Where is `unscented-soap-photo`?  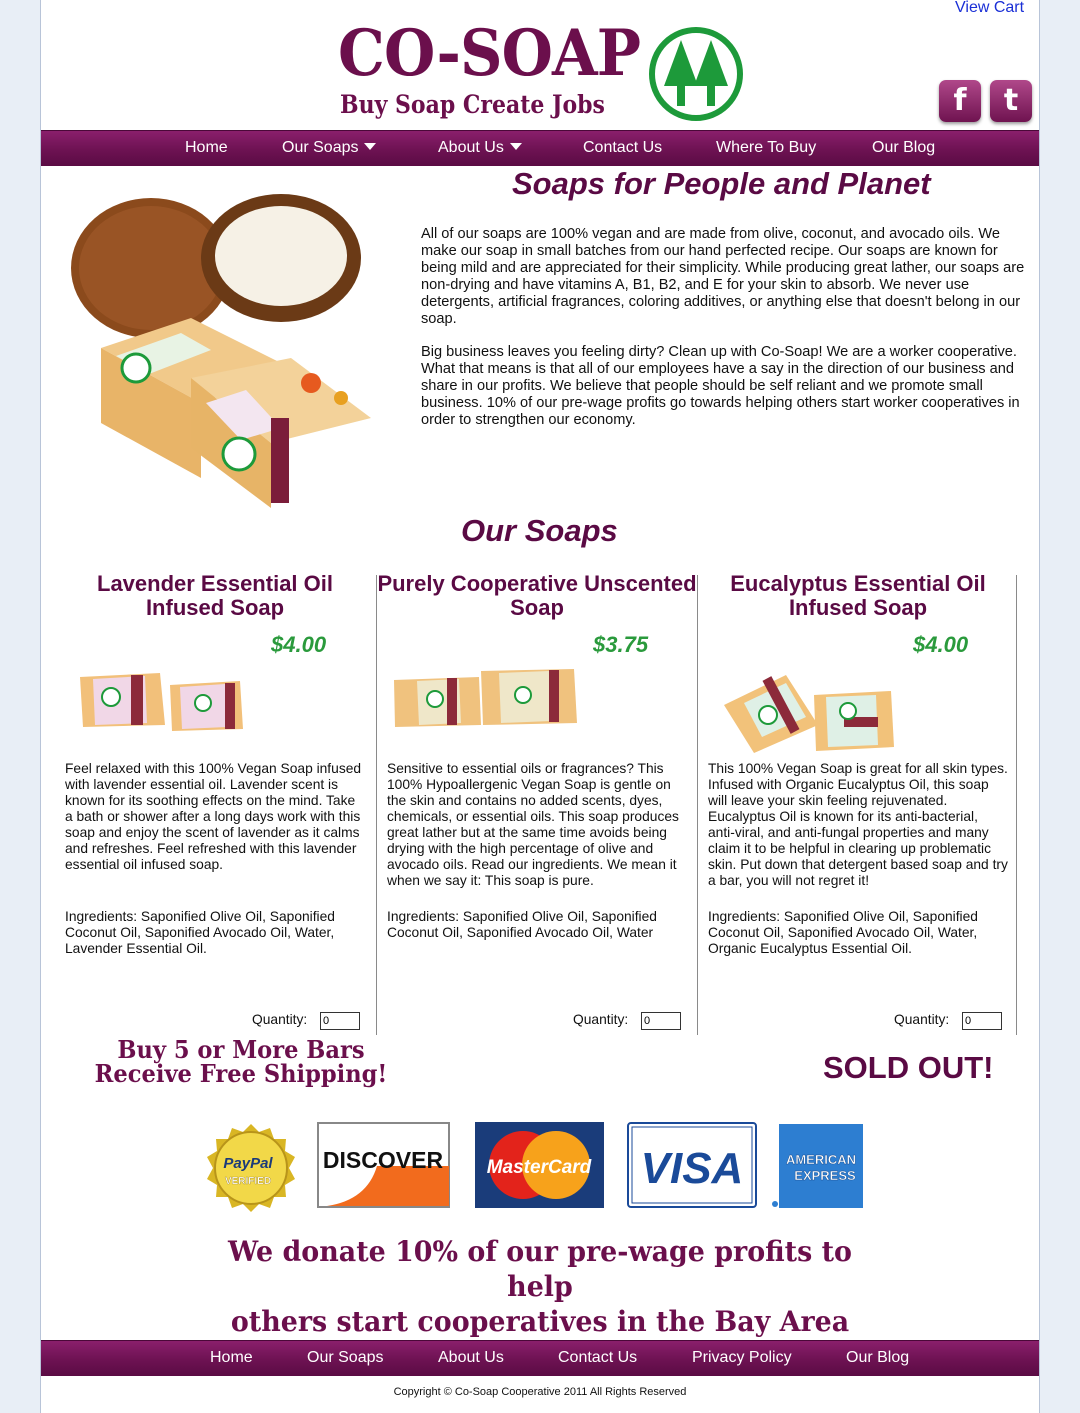
unscented-soap-photo is located at coordinates (485, 698).